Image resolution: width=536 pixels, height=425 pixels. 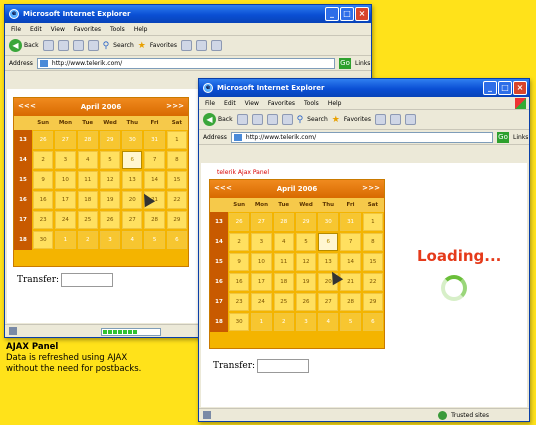 What do you see at coordinates (287, 119) in the screenshot?
I see `home-icon` at bounding box center [287, 119].